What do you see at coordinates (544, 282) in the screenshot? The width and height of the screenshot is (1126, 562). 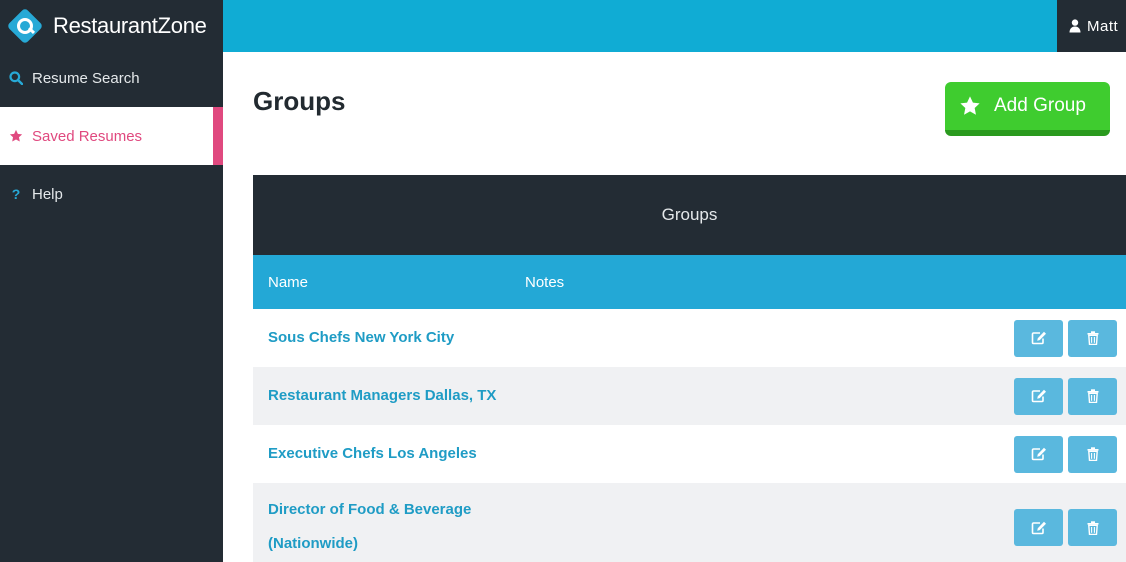 I see `column-header-notes: Notes` at bounding box center [544, 282].